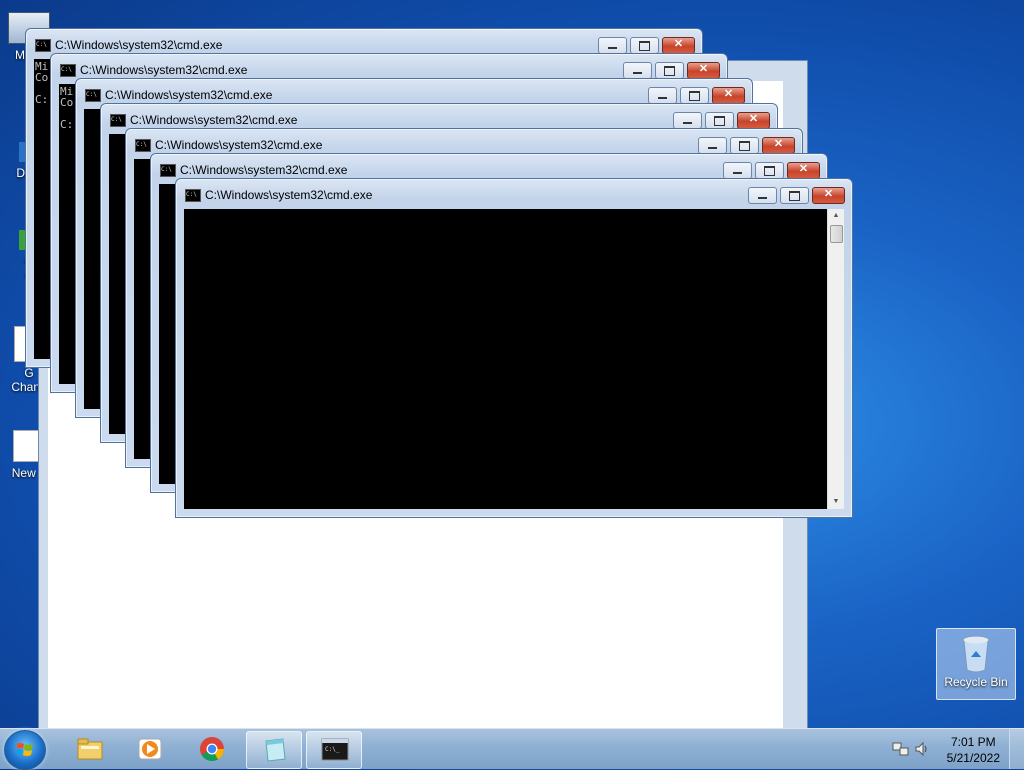 This screenshot has width=1024, height=770. Describe the element at coordinates (973, 758) in the screenshot. I see `clock-date: 5/21/2022` at that location.